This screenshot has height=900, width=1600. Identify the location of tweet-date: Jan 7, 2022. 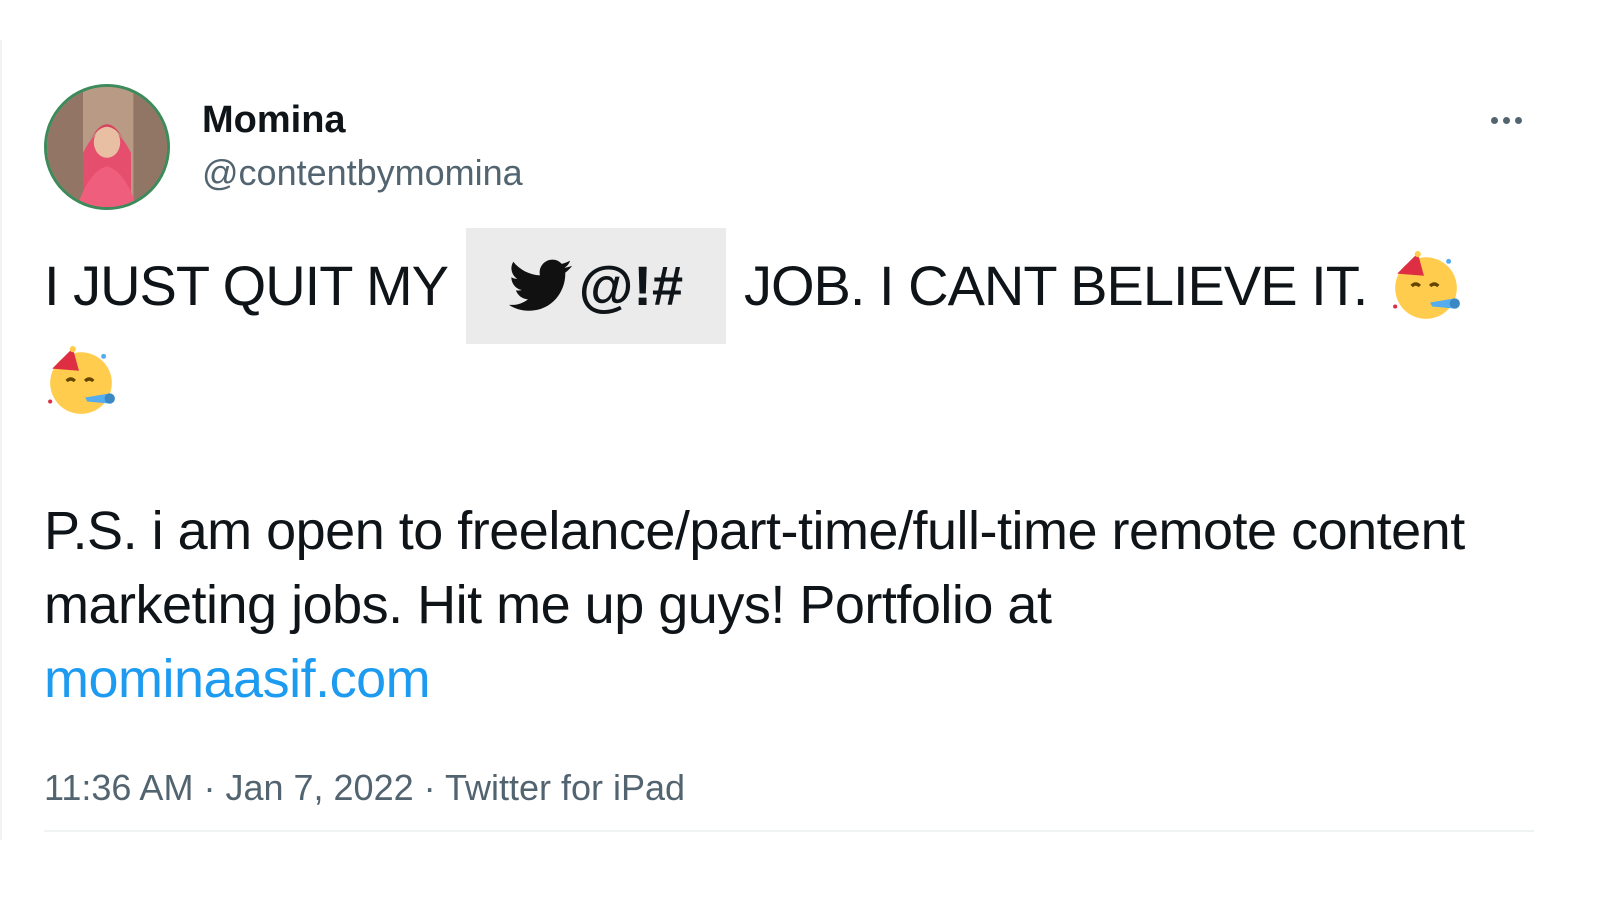
(319, 787).